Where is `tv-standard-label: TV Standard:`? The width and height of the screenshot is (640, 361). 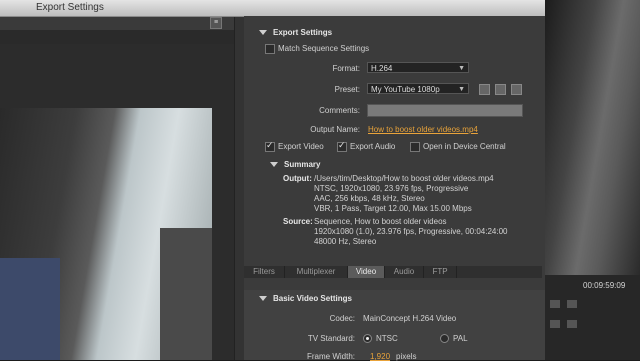
tv-standard-label: TV Standard: is located at coordinates (331, 338).